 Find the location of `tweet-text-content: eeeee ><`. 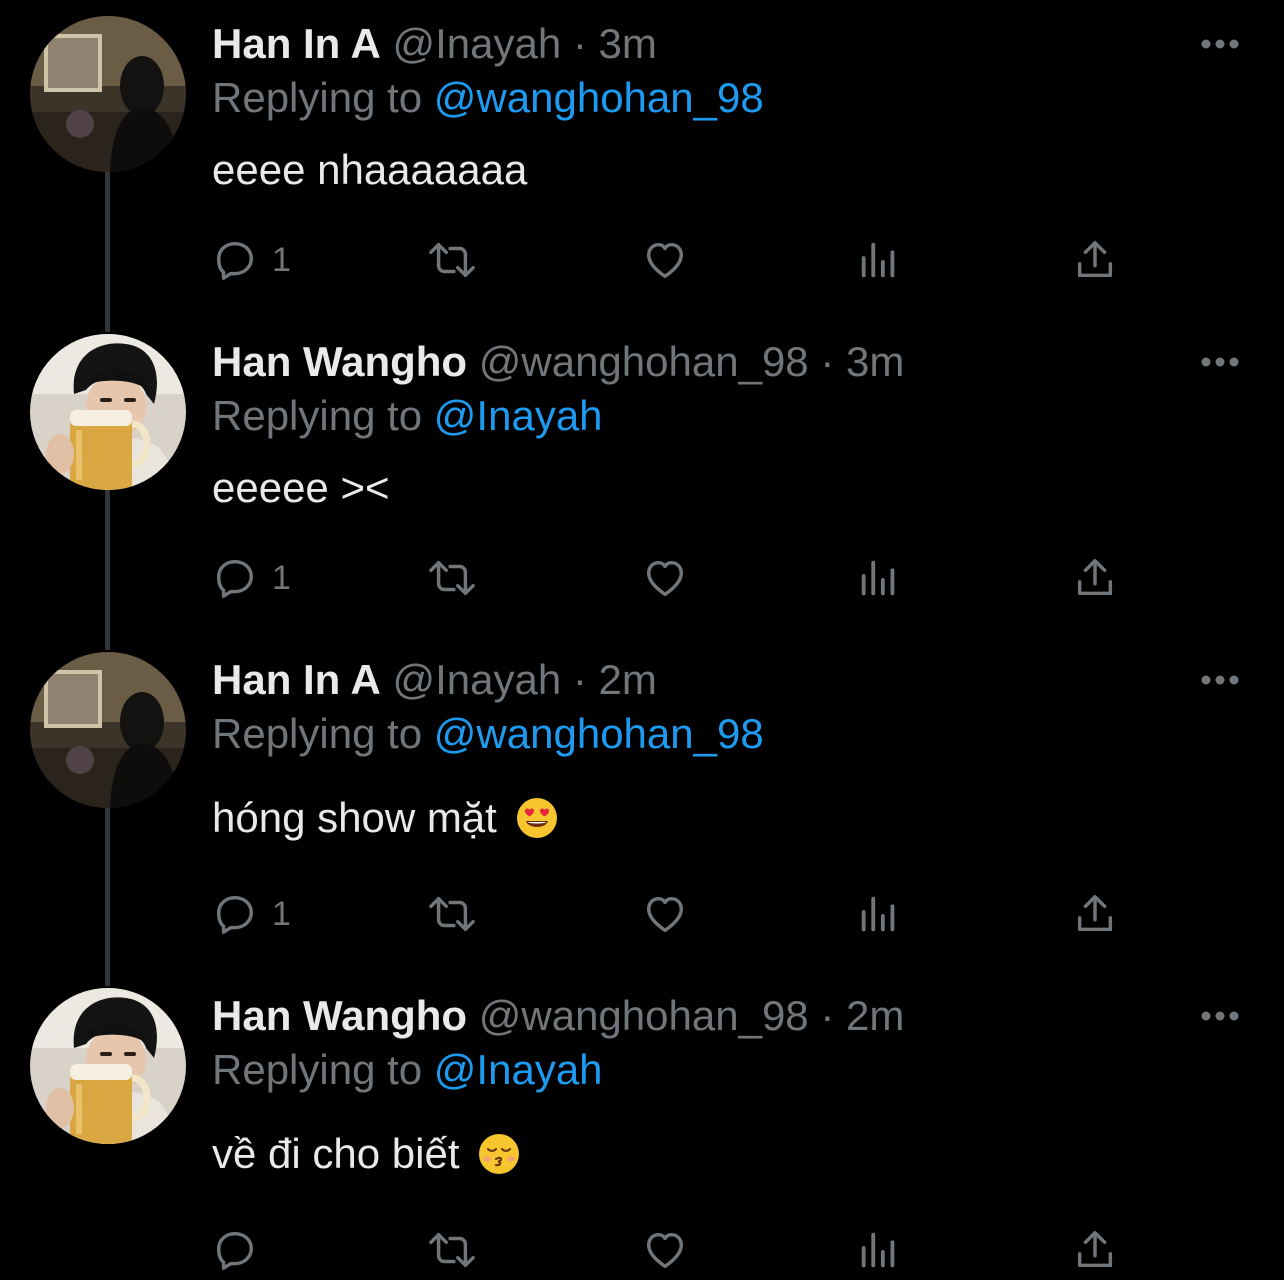

tweet-text-content: eeeee >< is located at coordinates (301, 487).